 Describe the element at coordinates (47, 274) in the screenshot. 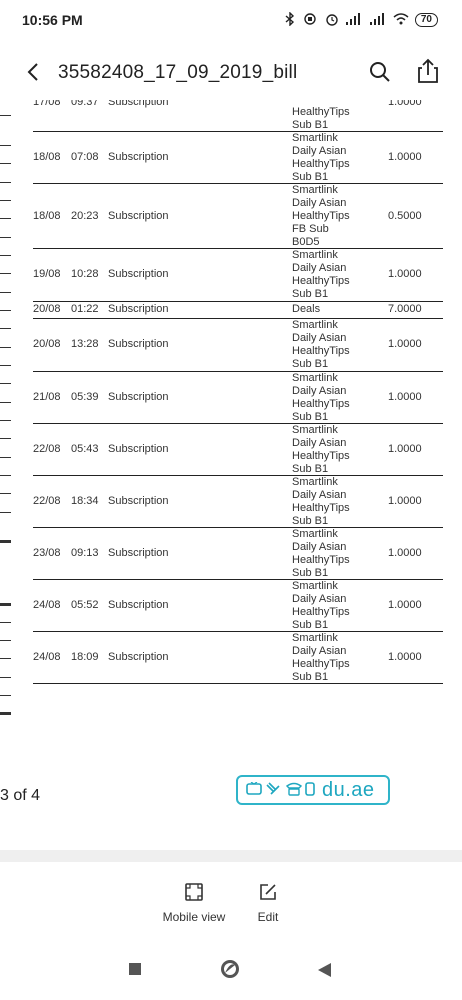

I see `row-date: 19/08` at that location.